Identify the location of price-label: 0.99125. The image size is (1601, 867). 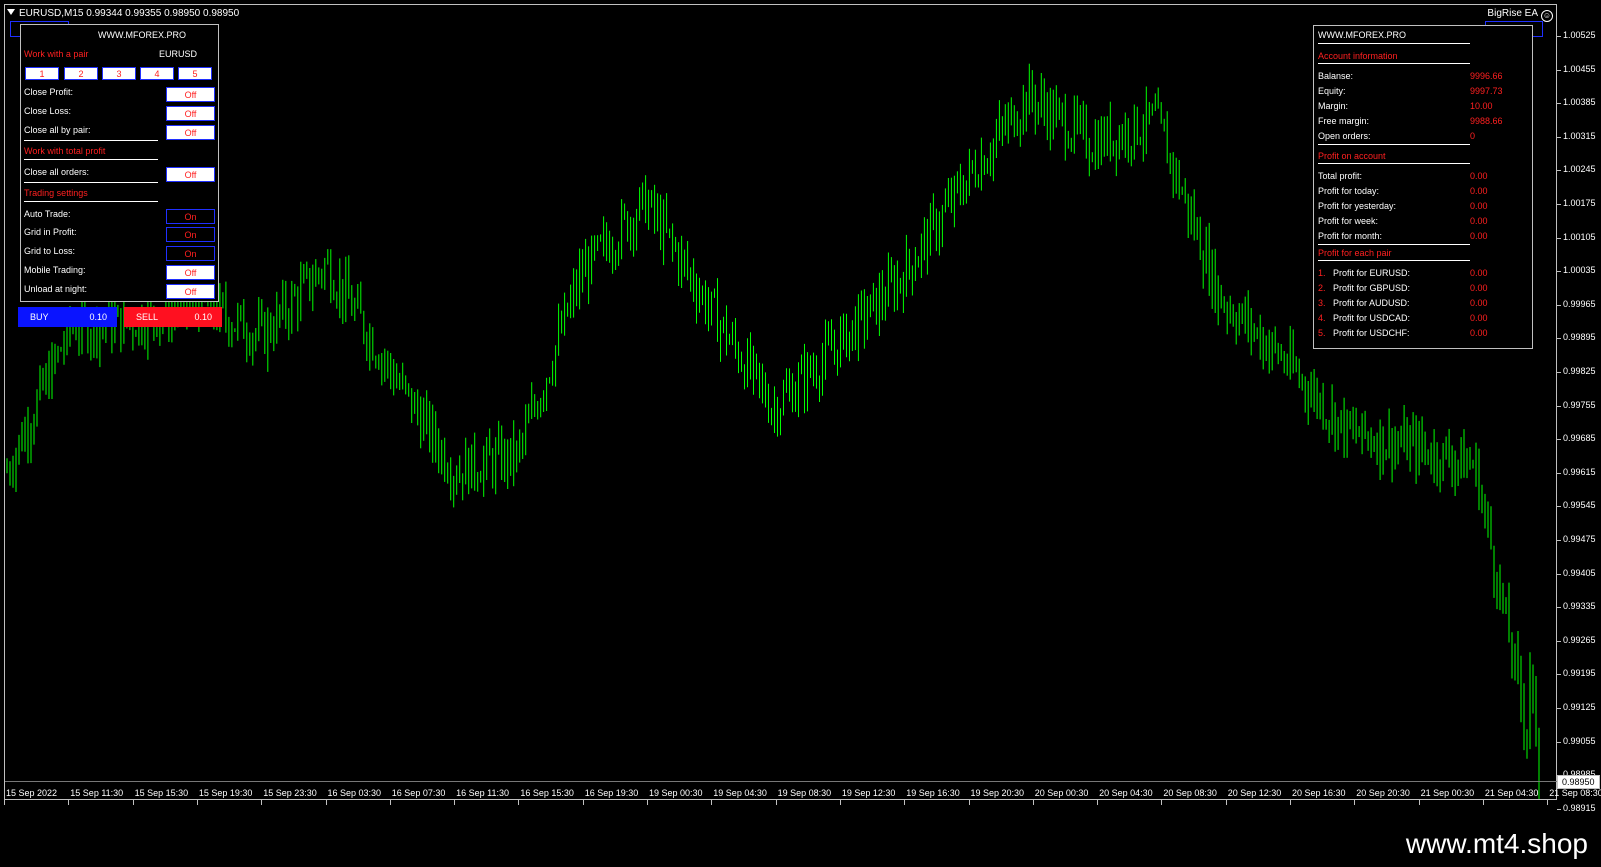
(1579, 707).